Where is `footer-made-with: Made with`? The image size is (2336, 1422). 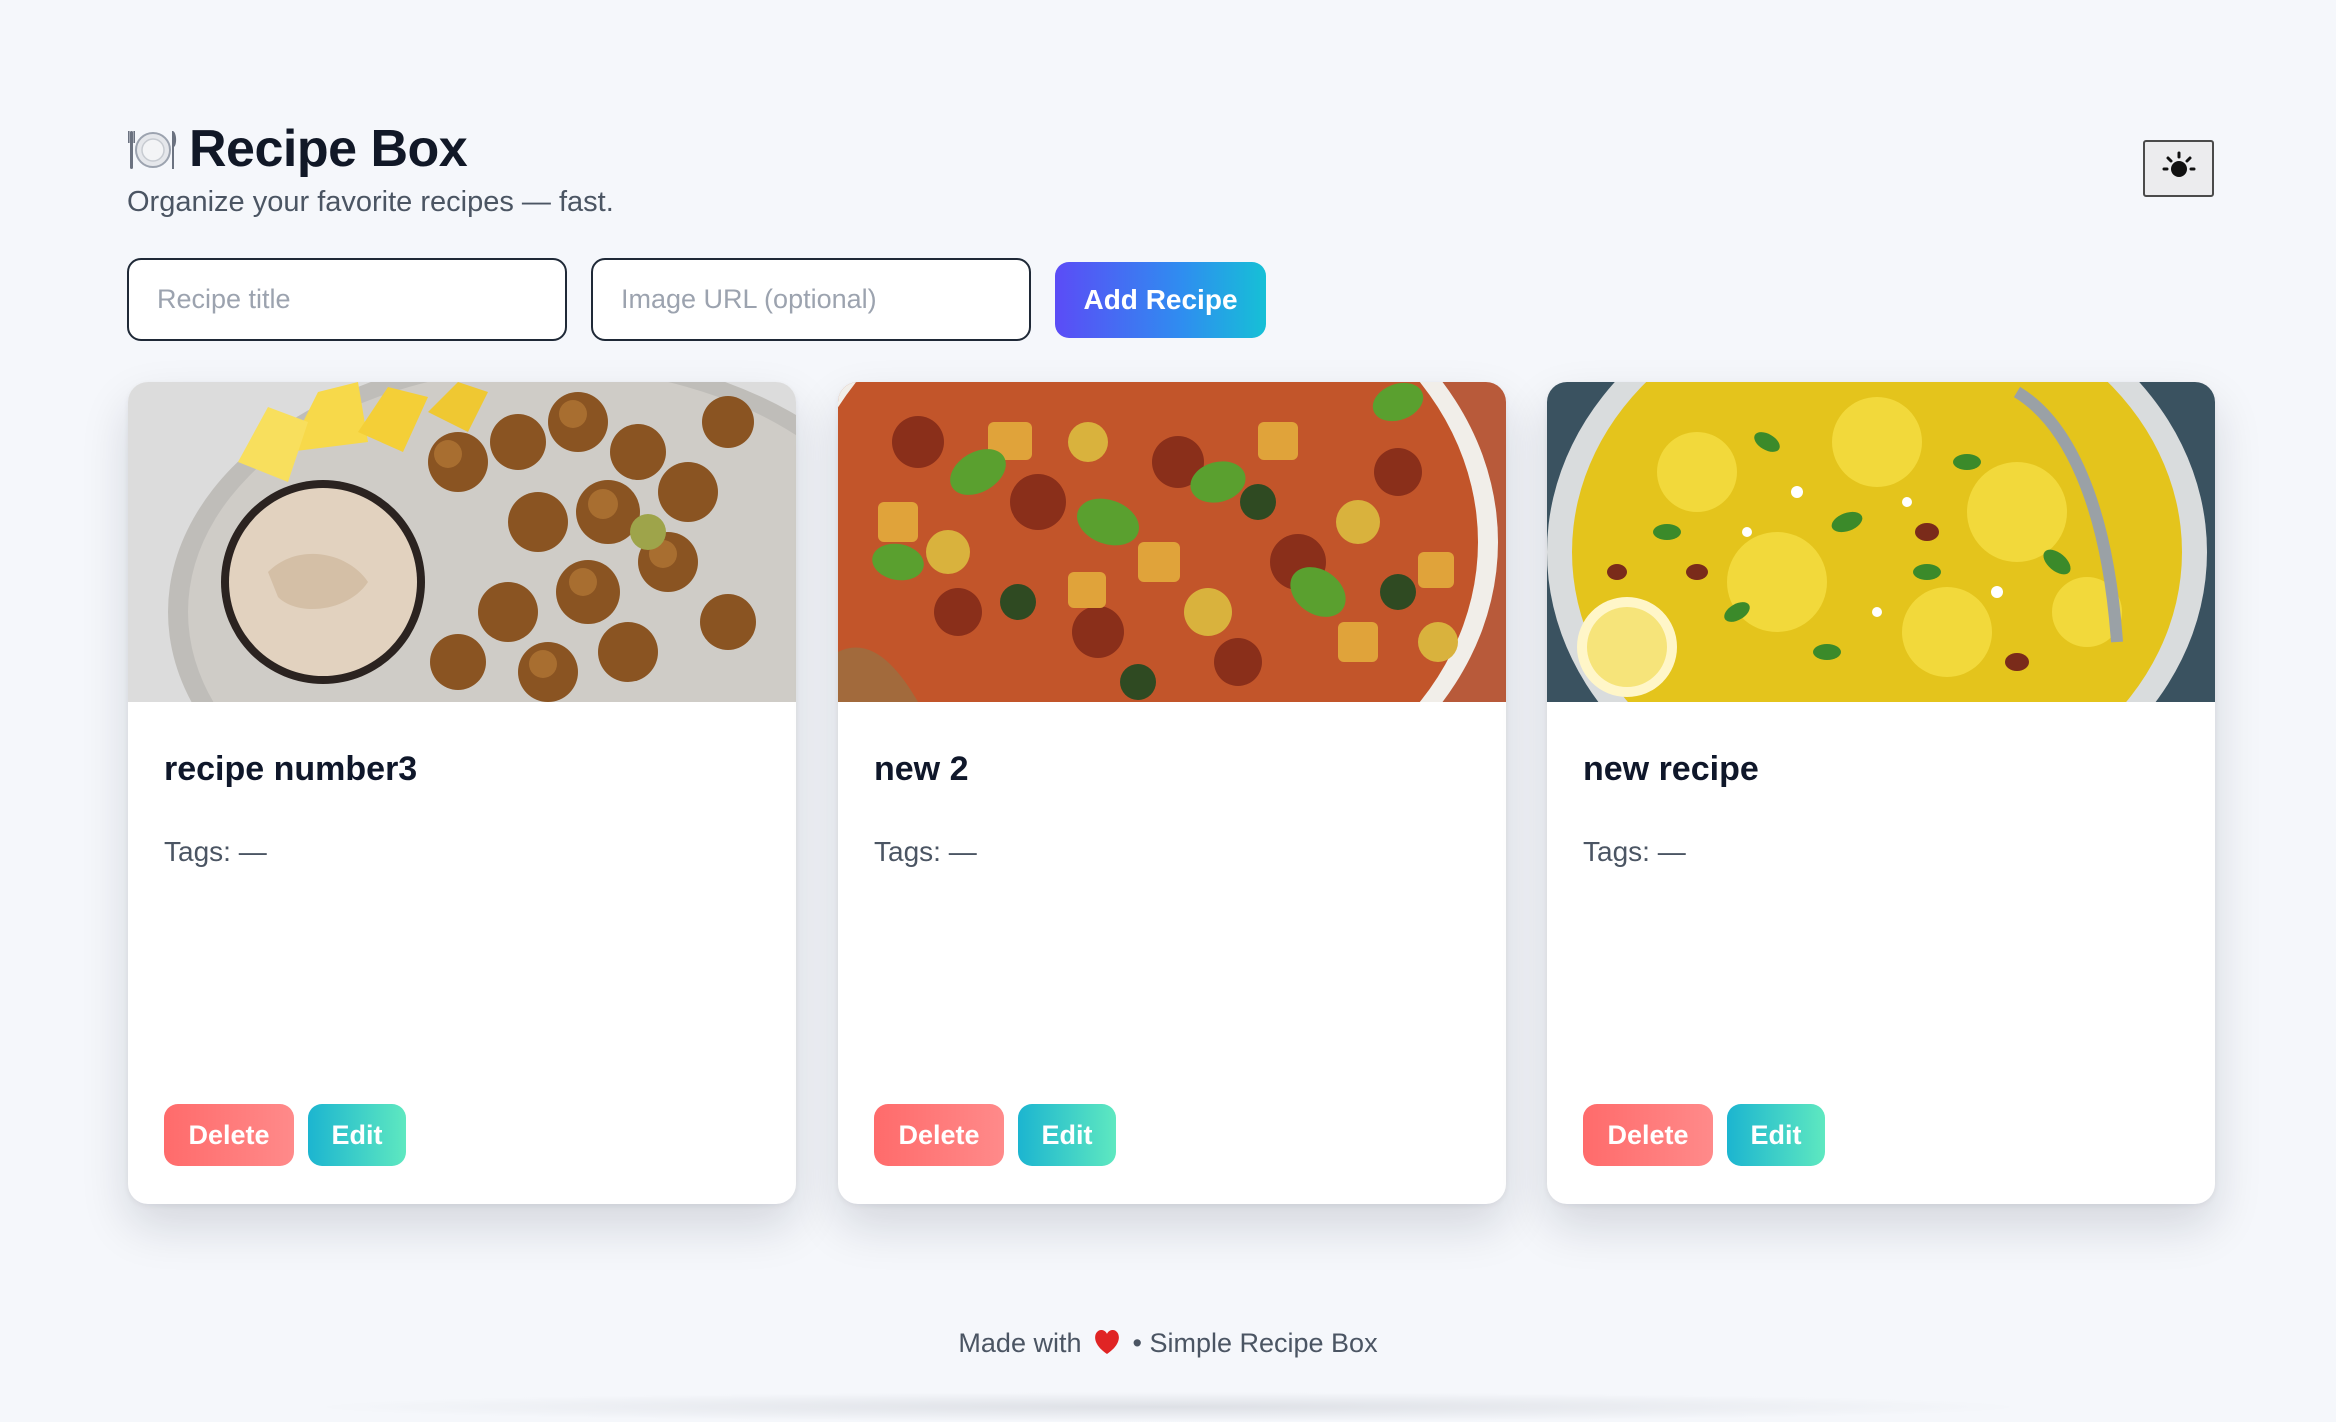
footer-made-with: Made with is located at coordinates (1020, 1343).